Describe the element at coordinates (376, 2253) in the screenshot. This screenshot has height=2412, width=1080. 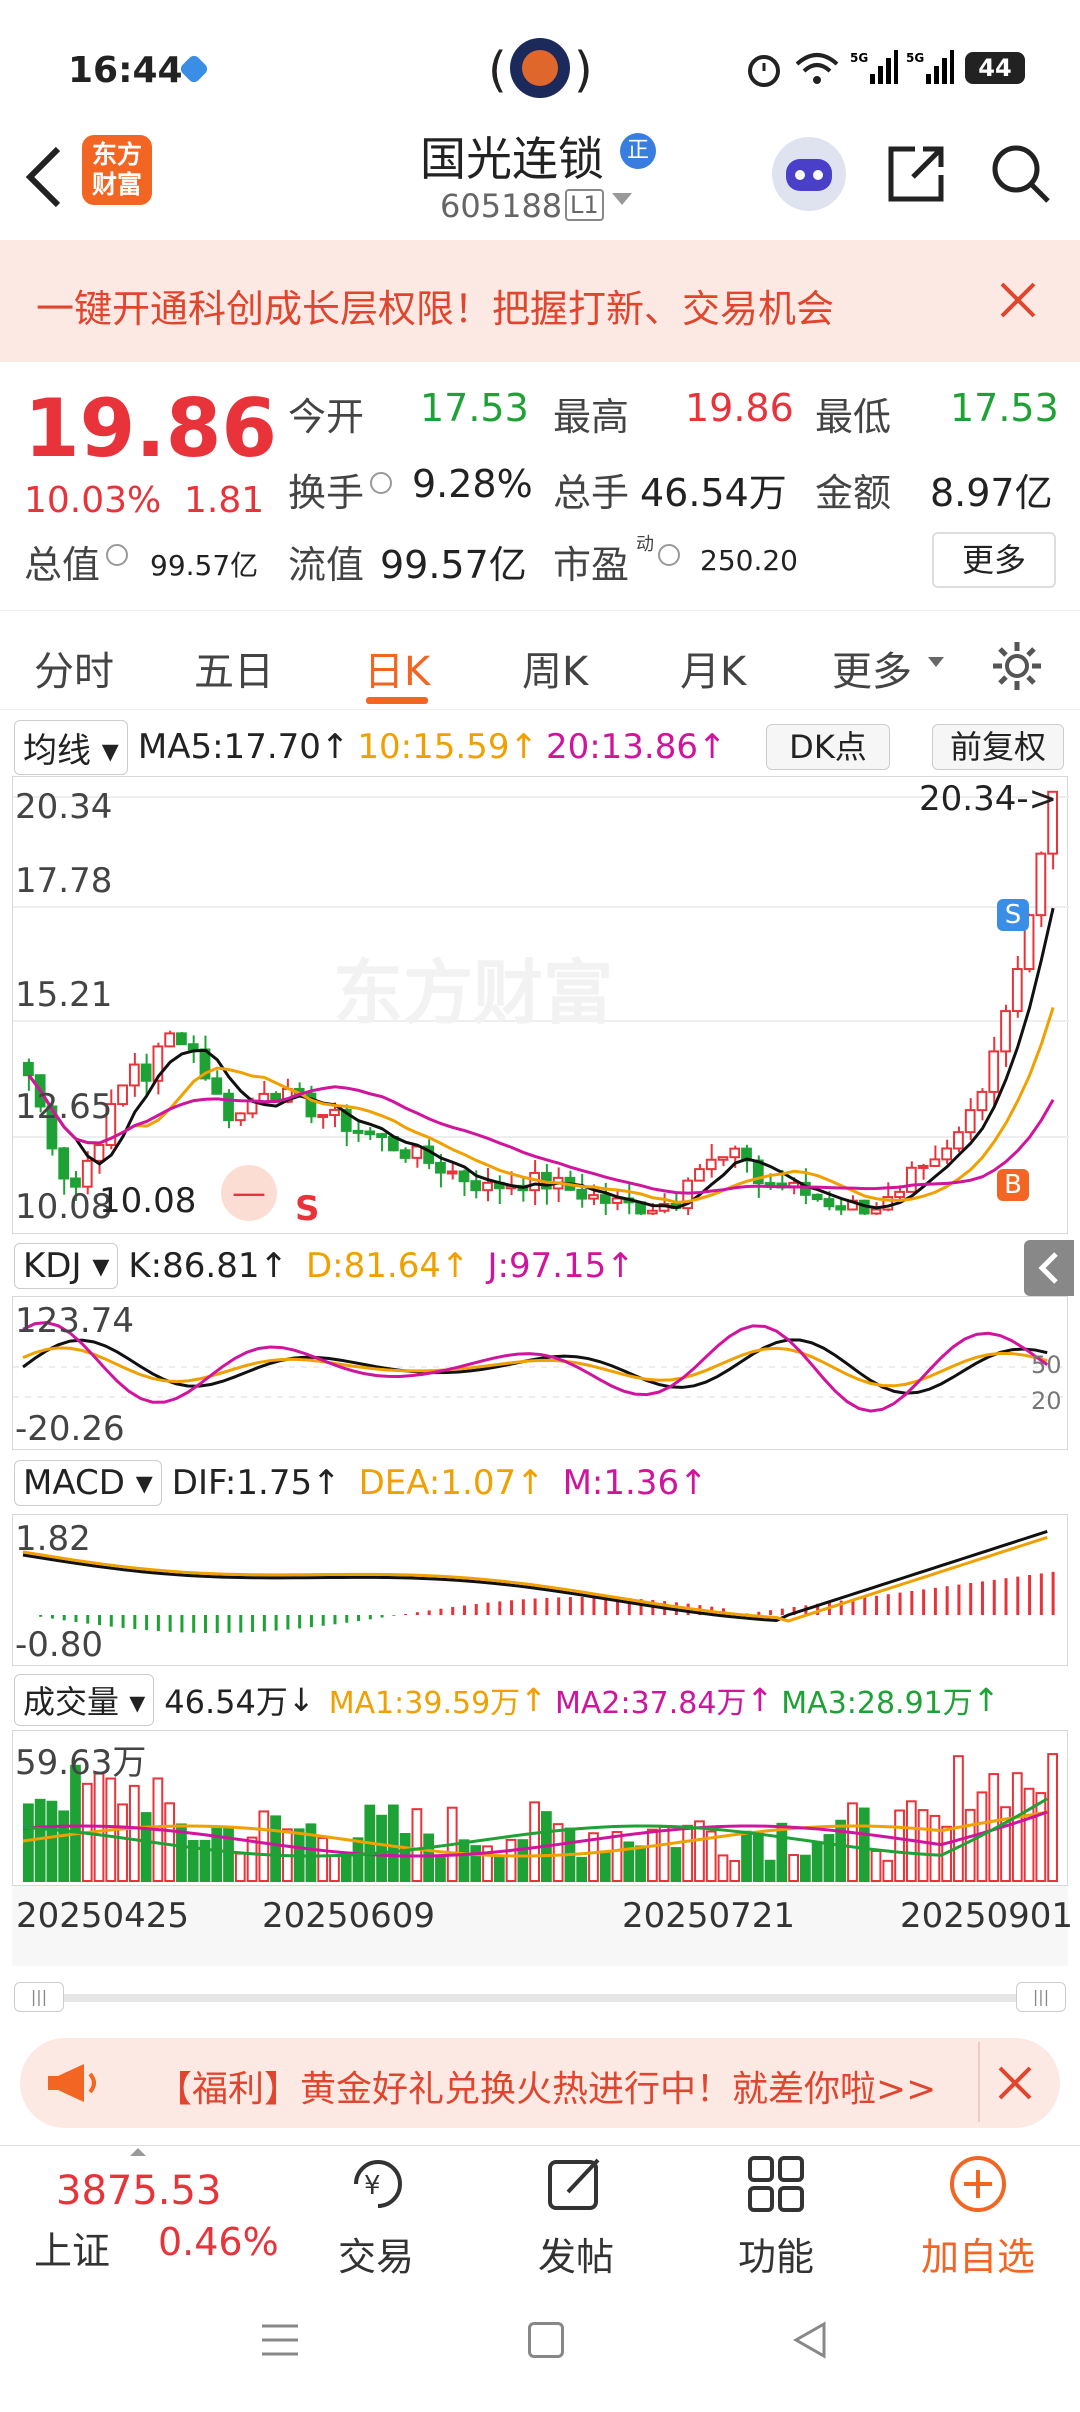
I see `nav-trade: 交易` at that location.